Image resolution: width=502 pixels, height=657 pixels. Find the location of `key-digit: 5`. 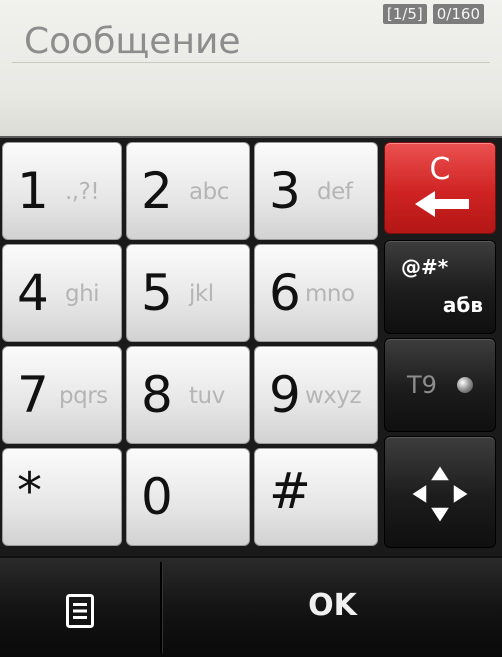

key-digit: 5 is located at coordinates (157, 293).